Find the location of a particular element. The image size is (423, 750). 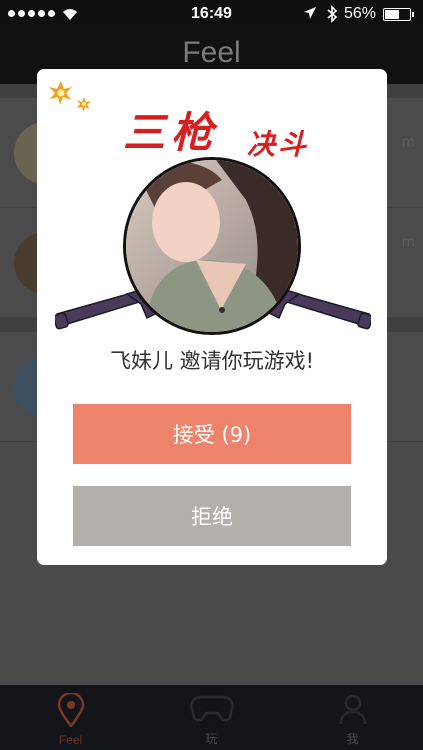

tab-play: 玩 is located at coordinates (211, 717).